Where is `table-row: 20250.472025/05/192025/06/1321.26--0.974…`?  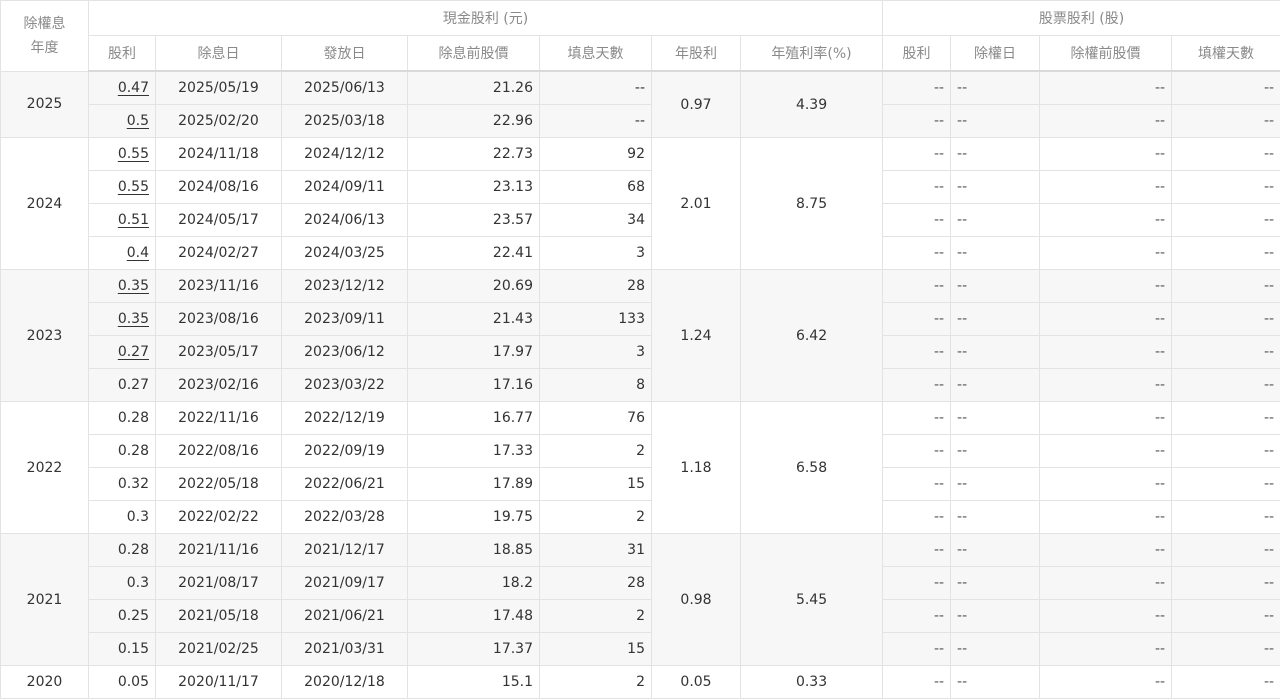 table-row: 20250.472025/05/192025/06/1321.26--0.974… is located at coordinates (640, 88).